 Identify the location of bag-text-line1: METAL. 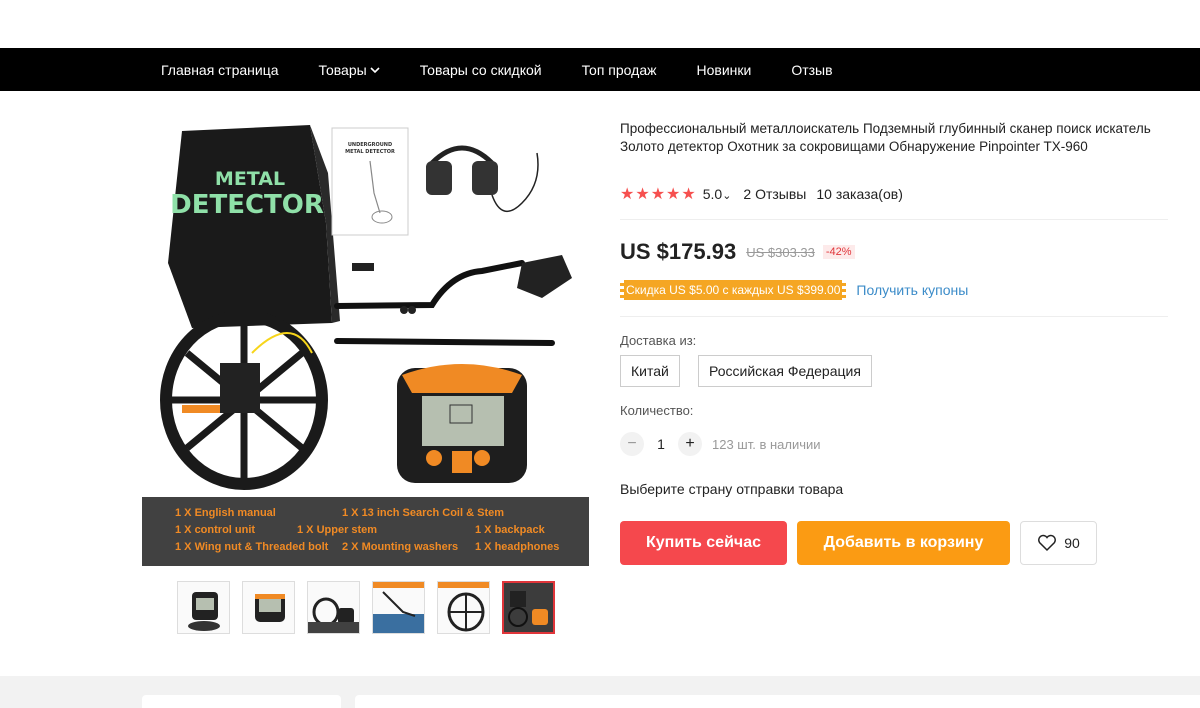
(250, 179).